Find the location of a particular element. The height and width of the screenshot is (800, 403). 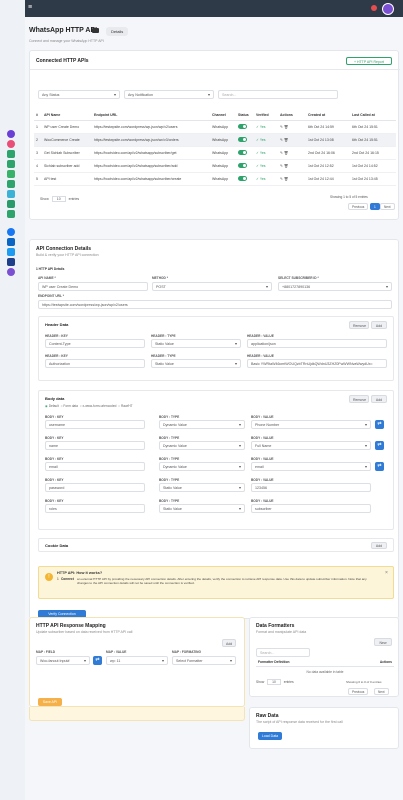

notification-icon is located at coordinates (374, 8).